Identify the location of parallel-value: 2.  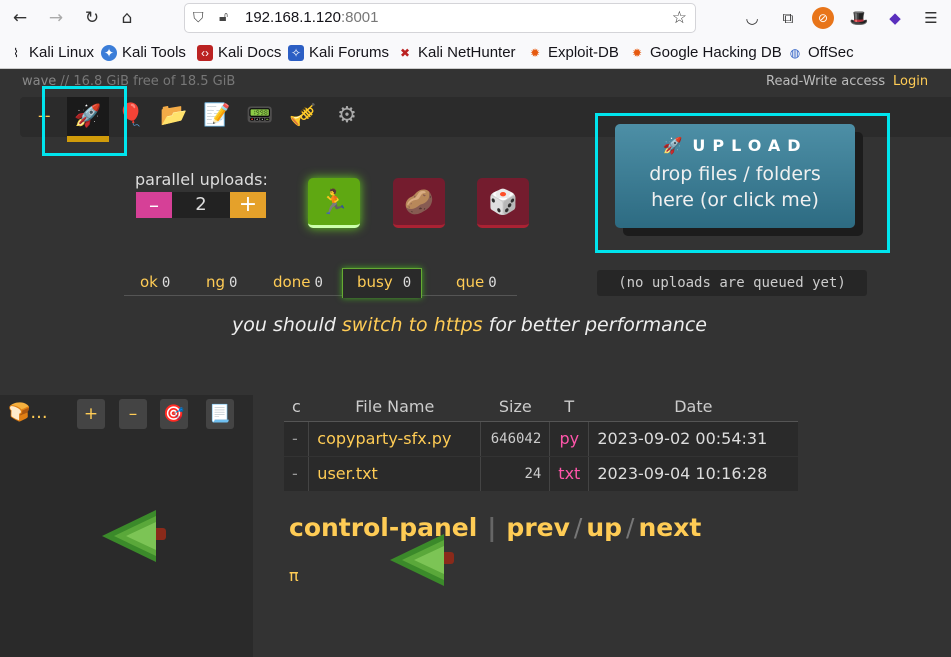
(201, 205).